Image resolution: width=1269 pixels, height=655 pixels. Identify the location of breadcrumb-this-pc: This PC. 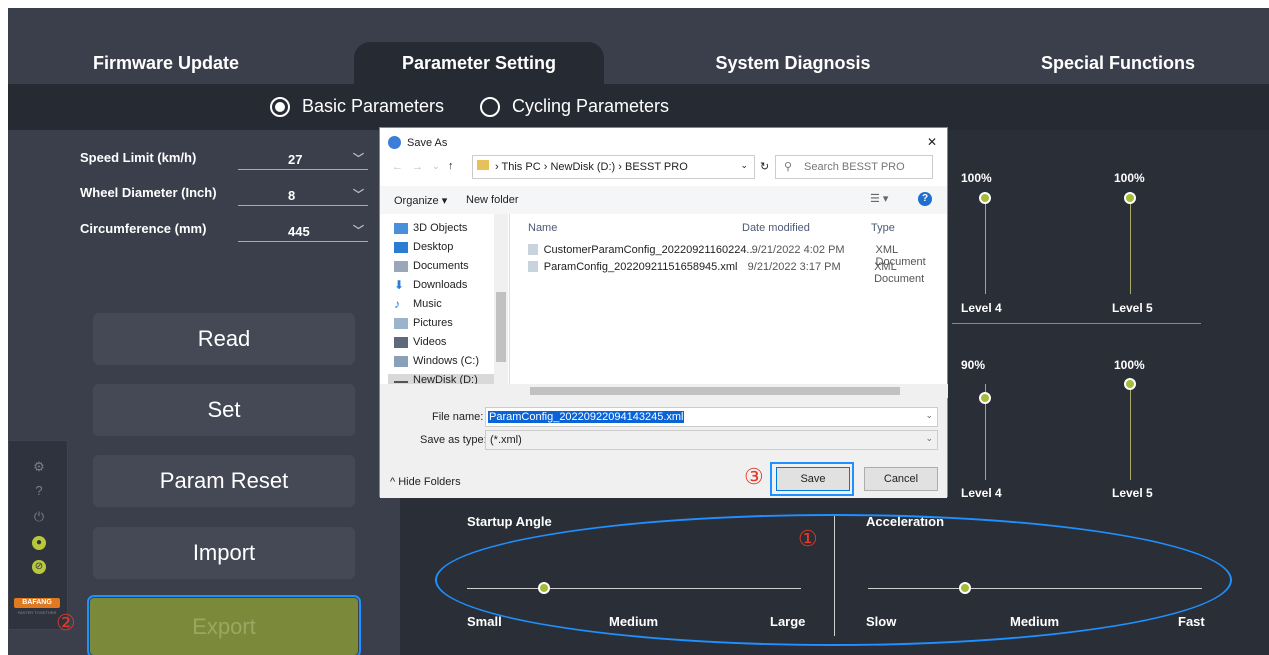
(521, 167).